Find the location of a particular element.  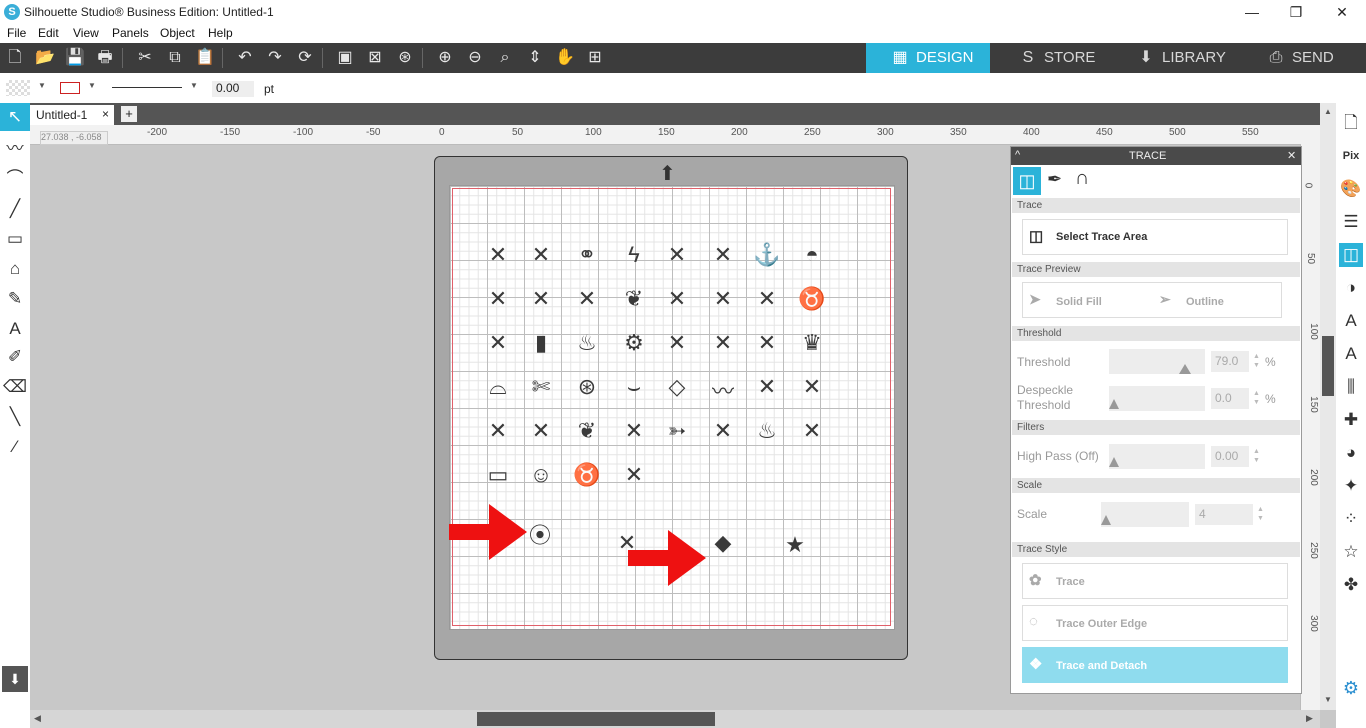

scale-spinner-icon: ▲ ▼ is located at coordinates (1260, 514).